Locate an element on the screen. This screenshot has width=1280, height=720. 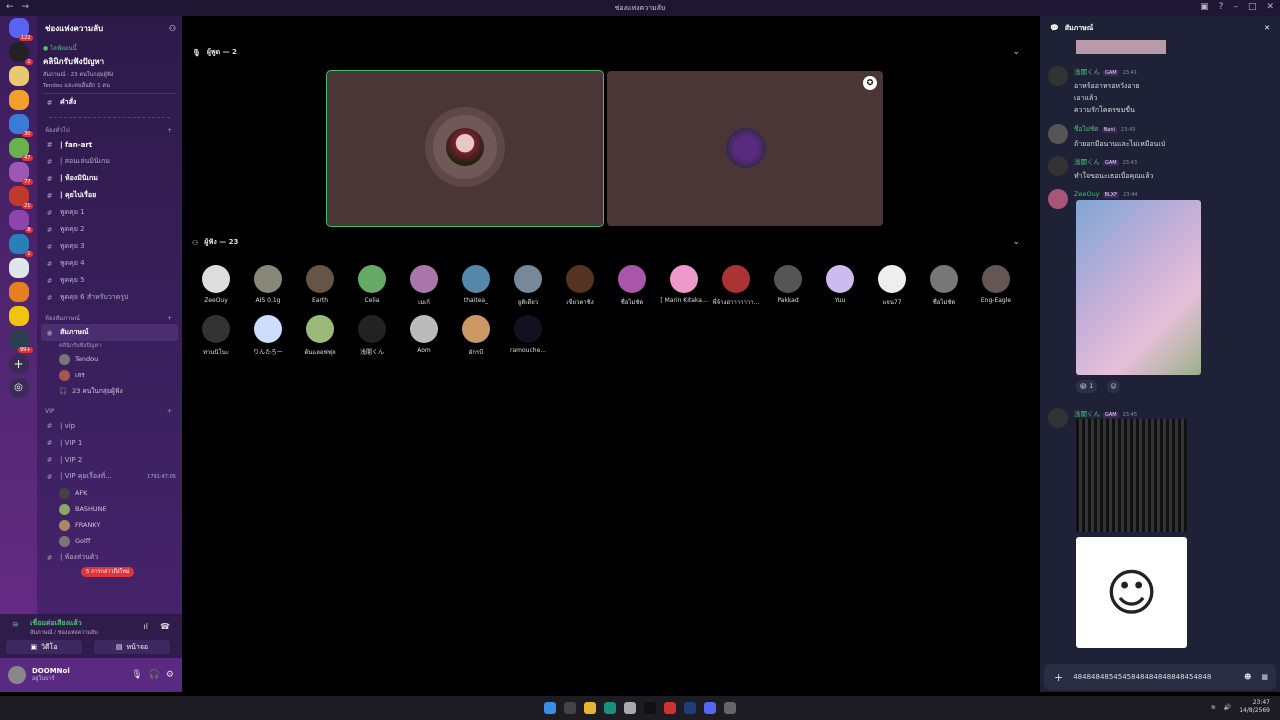
channel-item: # | คุยไปเรื่อย is located at coordinates (109, 195).